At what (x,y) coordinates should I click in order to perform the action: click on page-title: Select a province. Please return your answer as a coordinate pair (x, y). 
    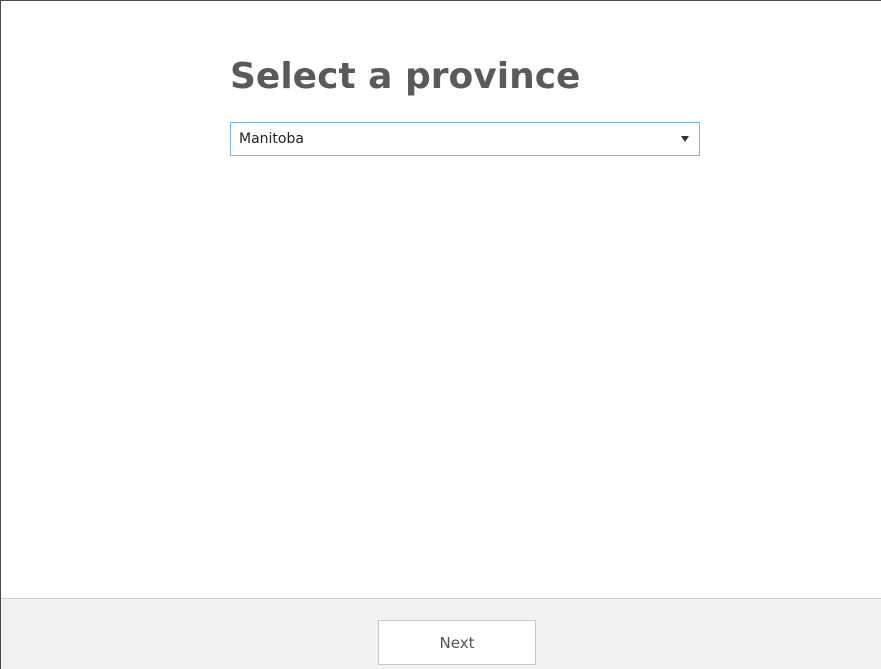
    Looking at the image, I should click on (405, 76).